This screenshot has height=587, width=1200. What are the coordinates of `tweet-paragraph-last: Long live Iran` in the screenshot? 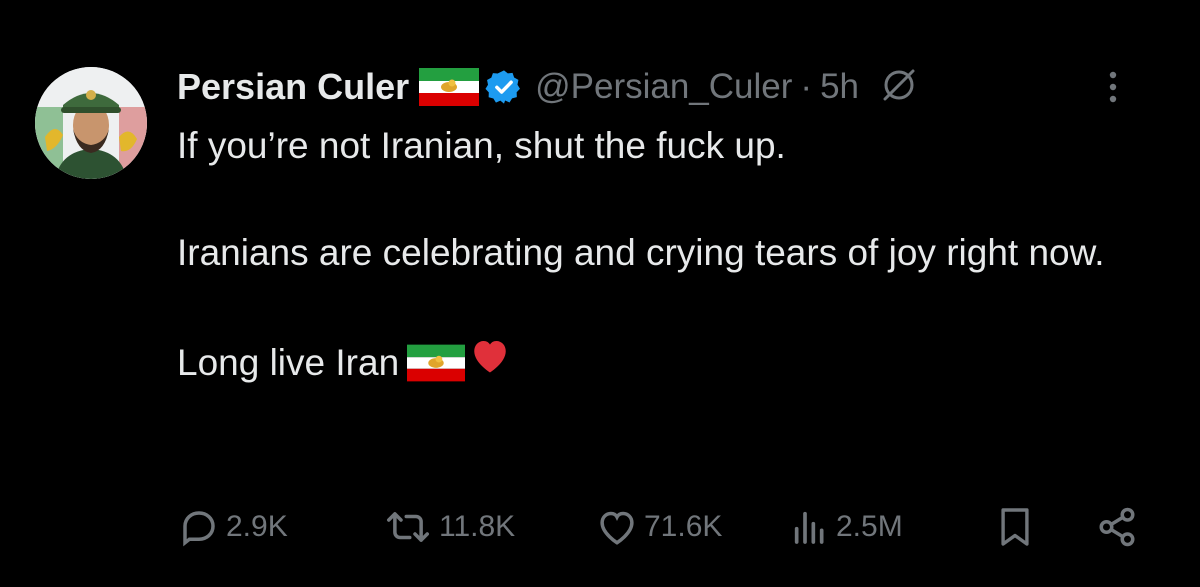 It's located at (672, 362).